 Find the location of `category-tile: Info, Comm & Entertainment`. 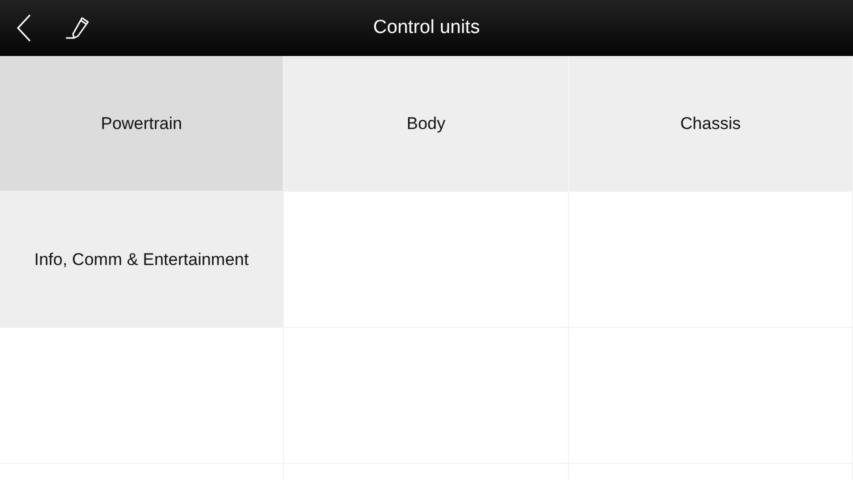

category-tile: Info, Comm & Entertainment is located at coordinates (142, 260).